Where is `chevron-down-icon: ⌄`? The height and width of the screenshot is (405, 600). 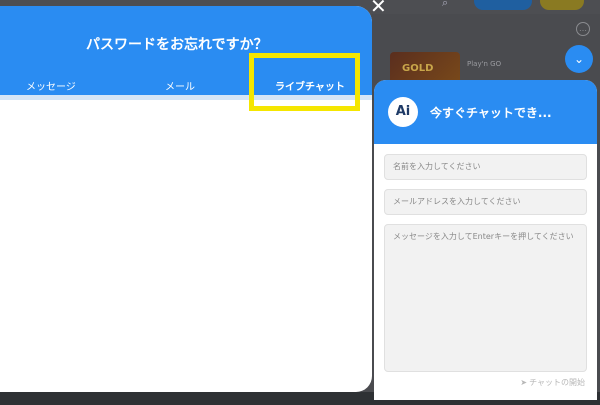 chevron-down-icon: ⌄ is located at coordinates (579, 59).